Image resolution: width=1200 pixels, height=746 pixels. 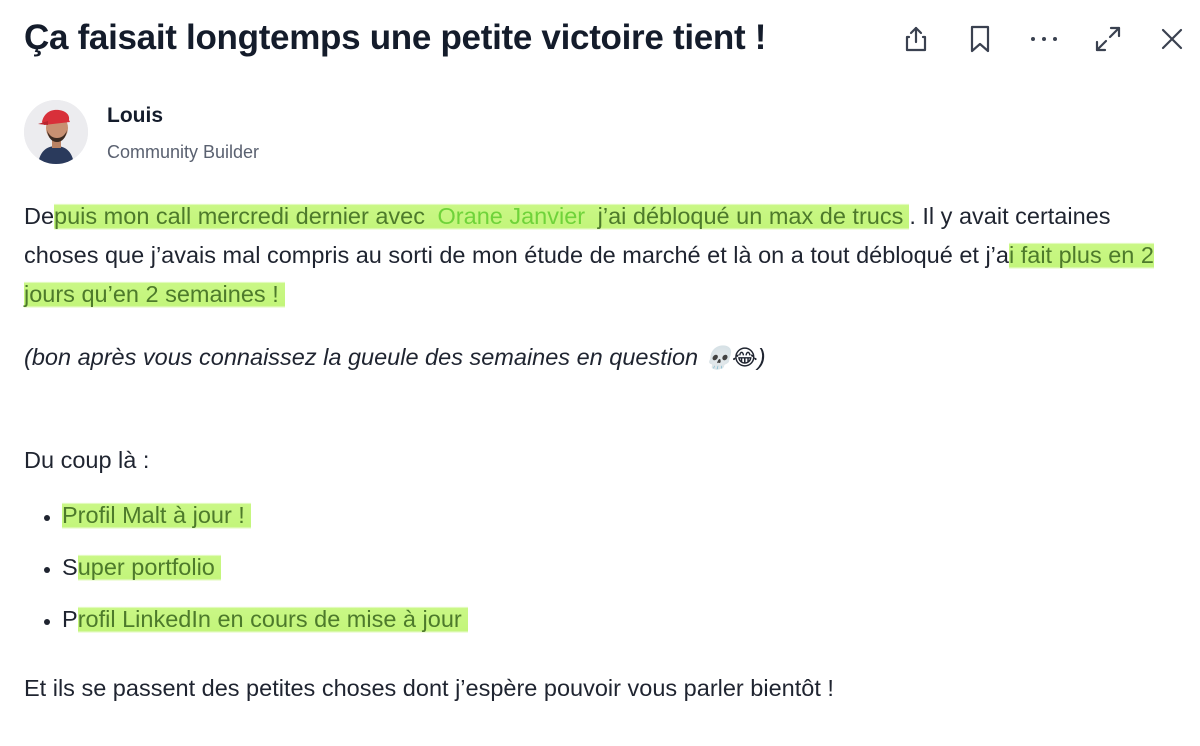 I want to click on close-icon, so click(x=1172, y=39).